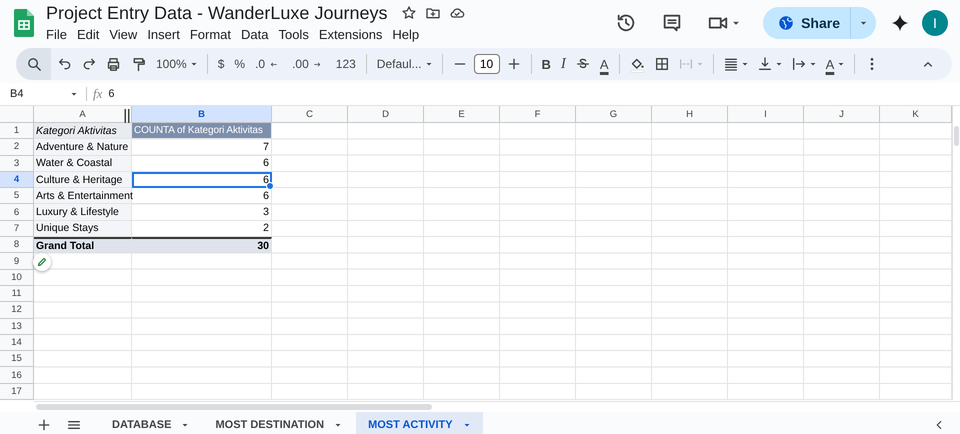  I want to click on text-wrap-icon, so click(798, 64).